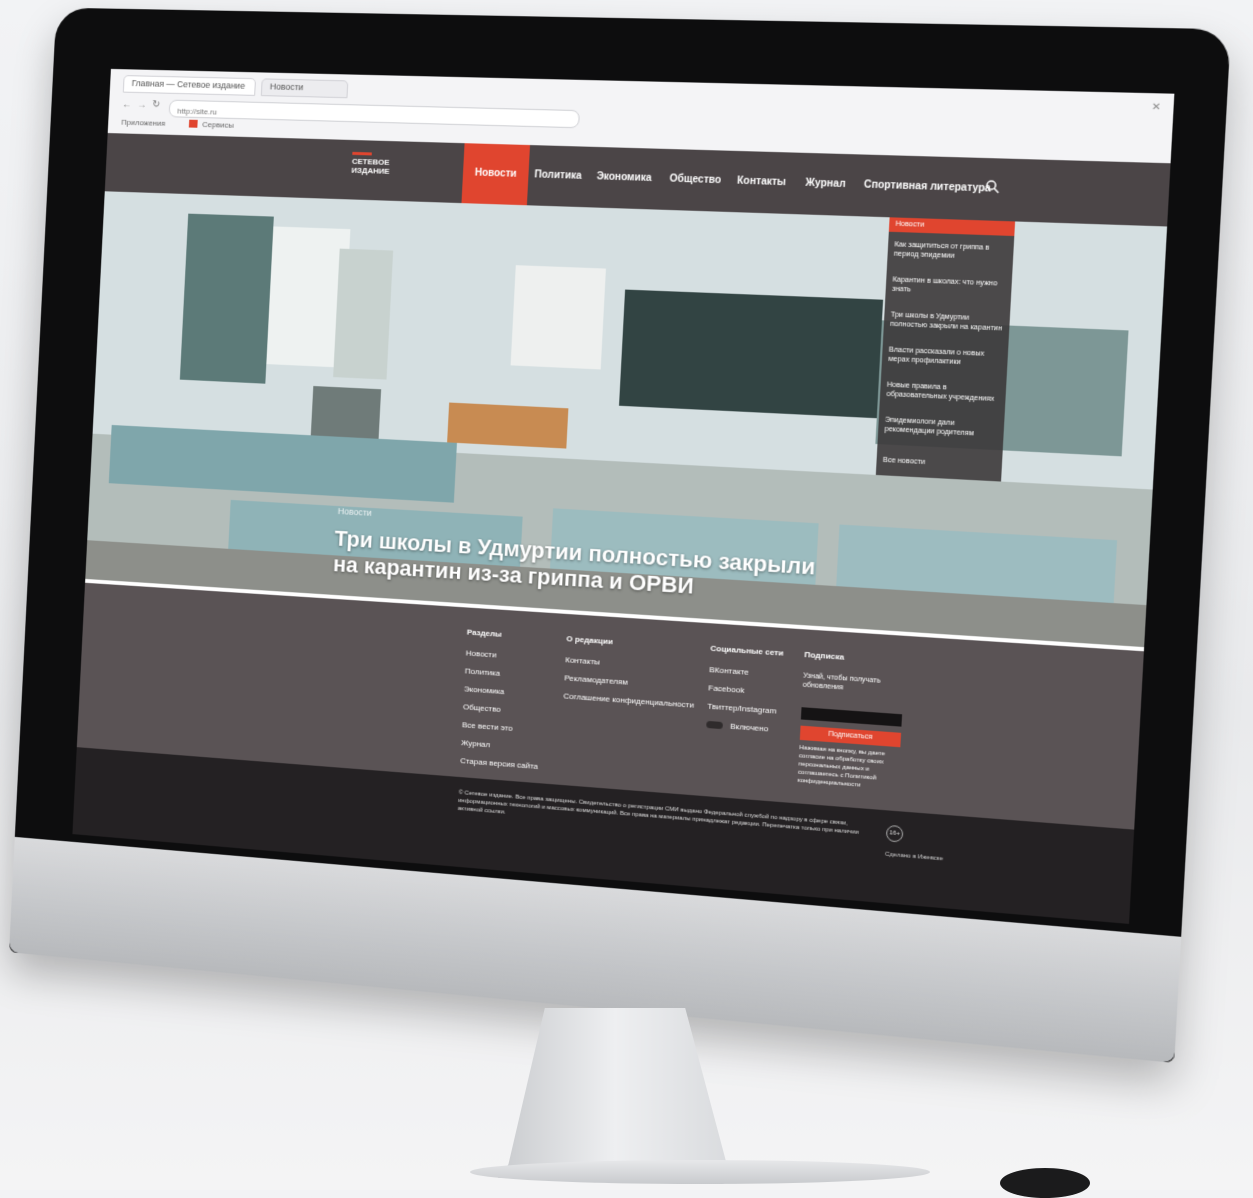 The image size is (1253, 1198). Describe the element at coordinates (714, 725) in the screenshot. I see `toggle-switch-icon` at that location.